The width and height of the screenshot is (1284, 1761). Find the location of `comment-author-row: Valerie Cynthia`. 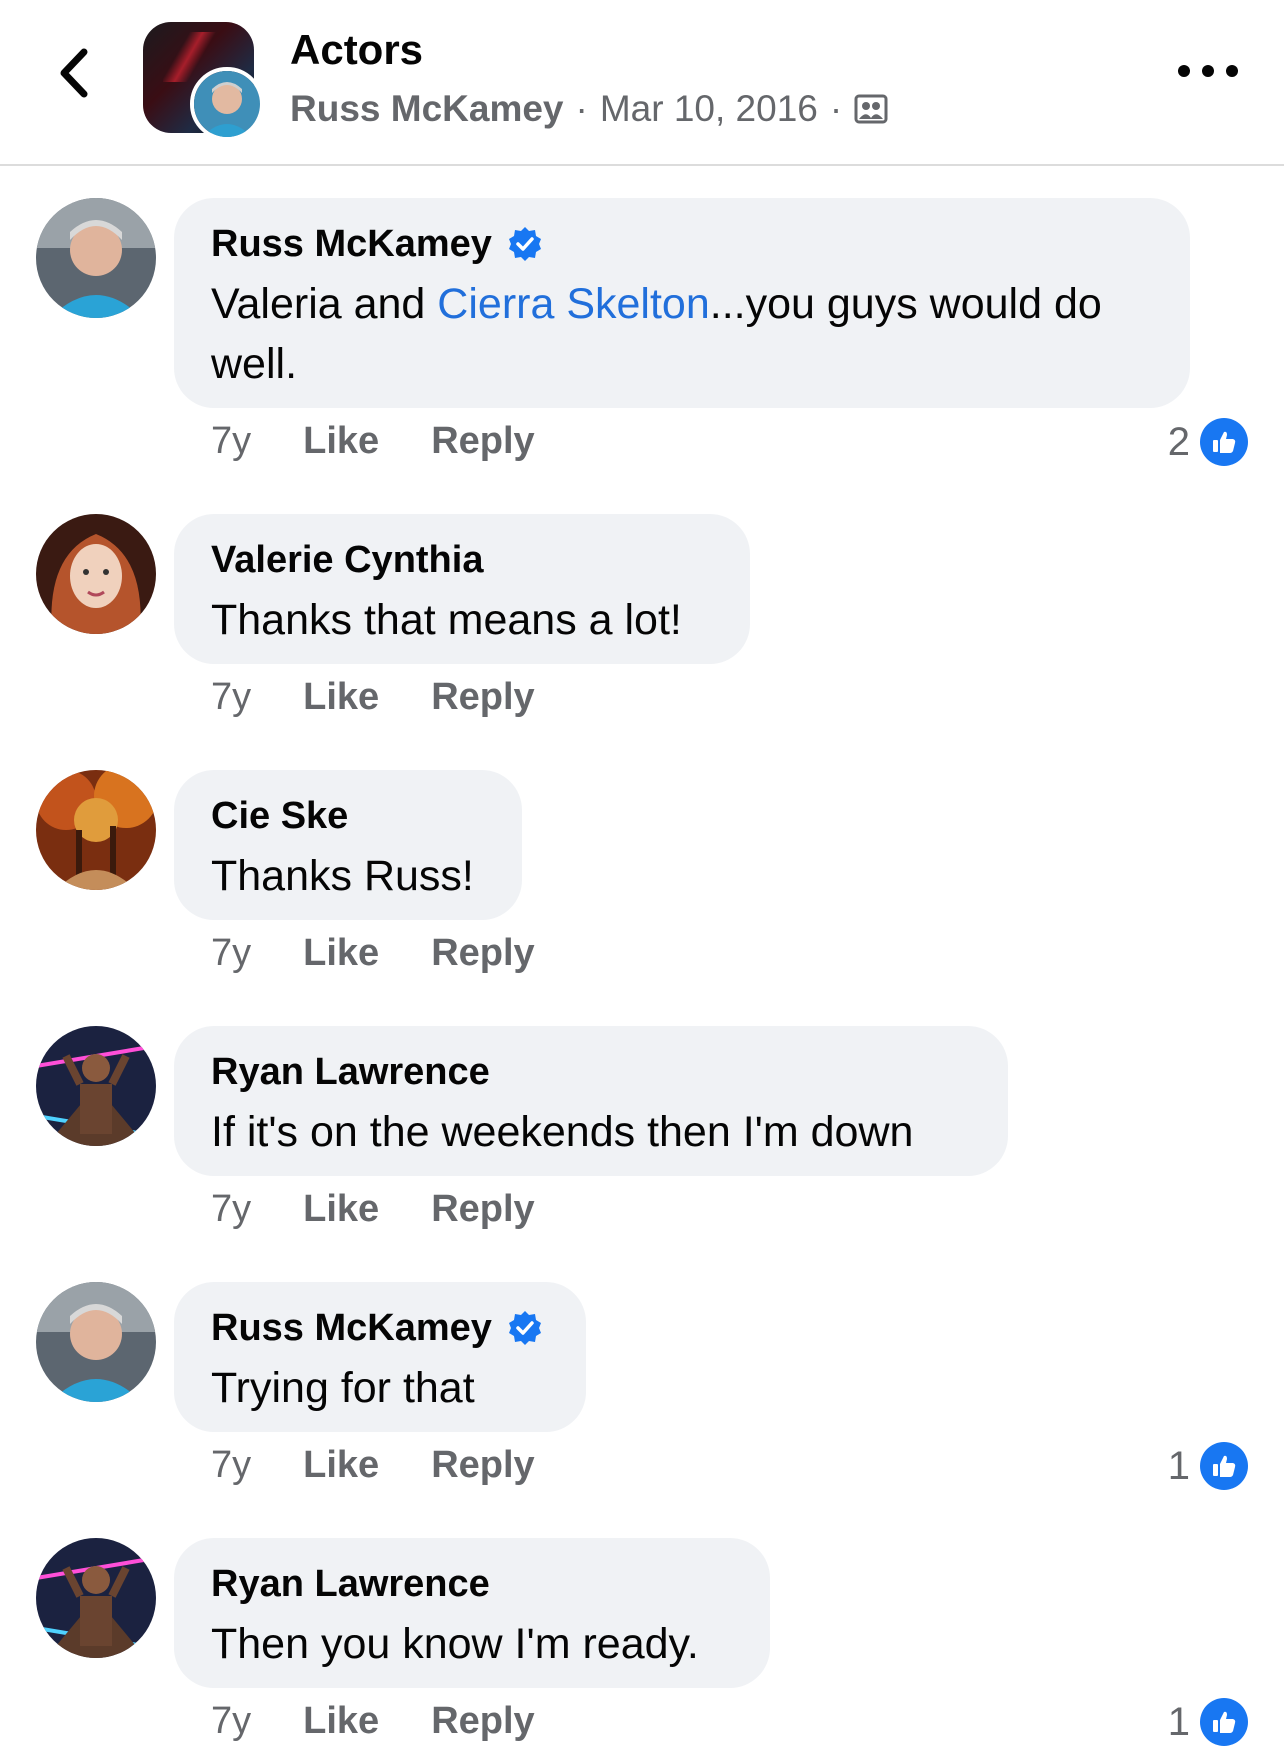

comment-author-row: Valerie Cynthia is located at coordinates (462, 560).